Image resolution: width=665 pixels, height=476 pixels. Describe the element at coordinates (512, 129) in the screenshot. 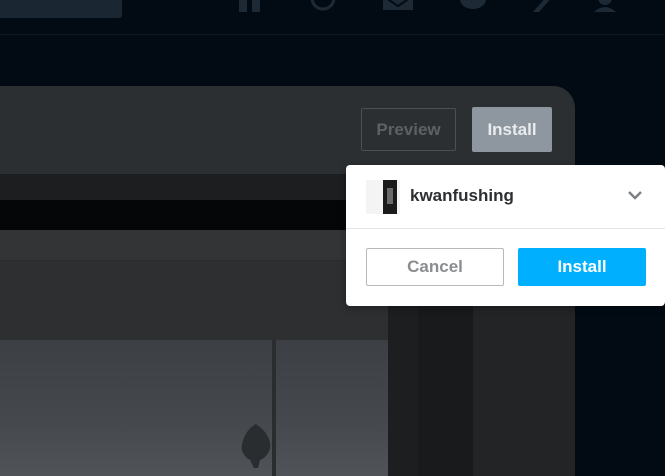

I see `install-button: Install` at that location.